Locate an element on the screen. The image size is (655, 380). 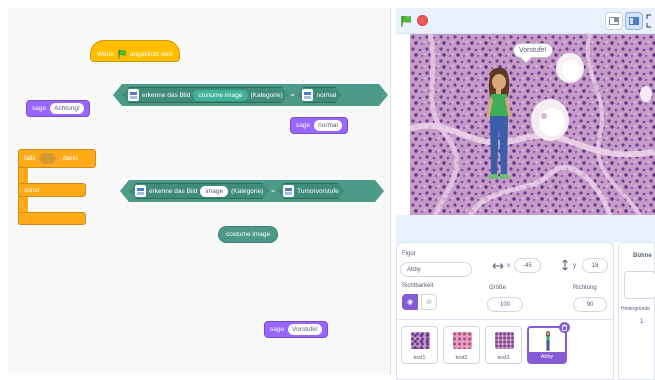
speech-bubble: Vorstufe! is located at coordinates (533, 50).